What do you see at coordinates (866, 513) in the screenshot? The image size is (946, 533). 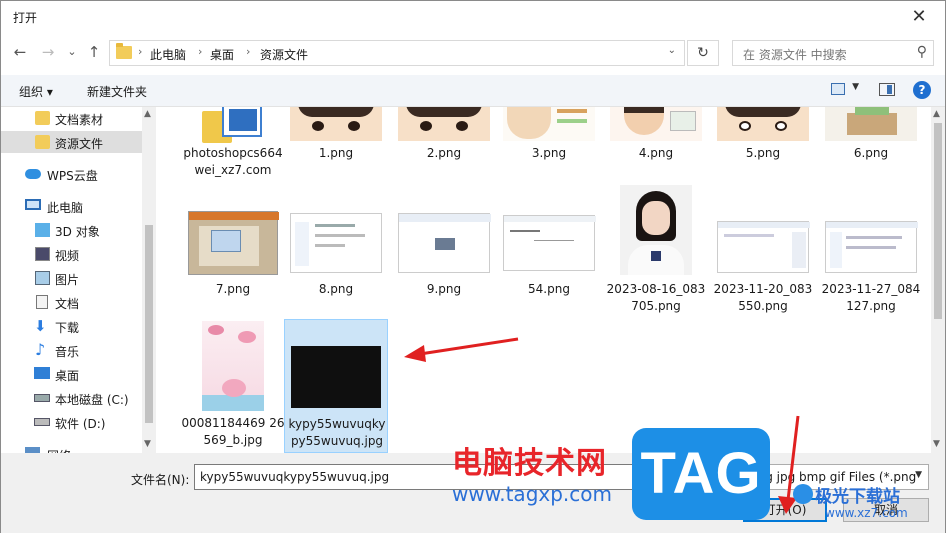 I see `xz7-watermark-url: www.xz7.com` at bounding box center [866, 513].